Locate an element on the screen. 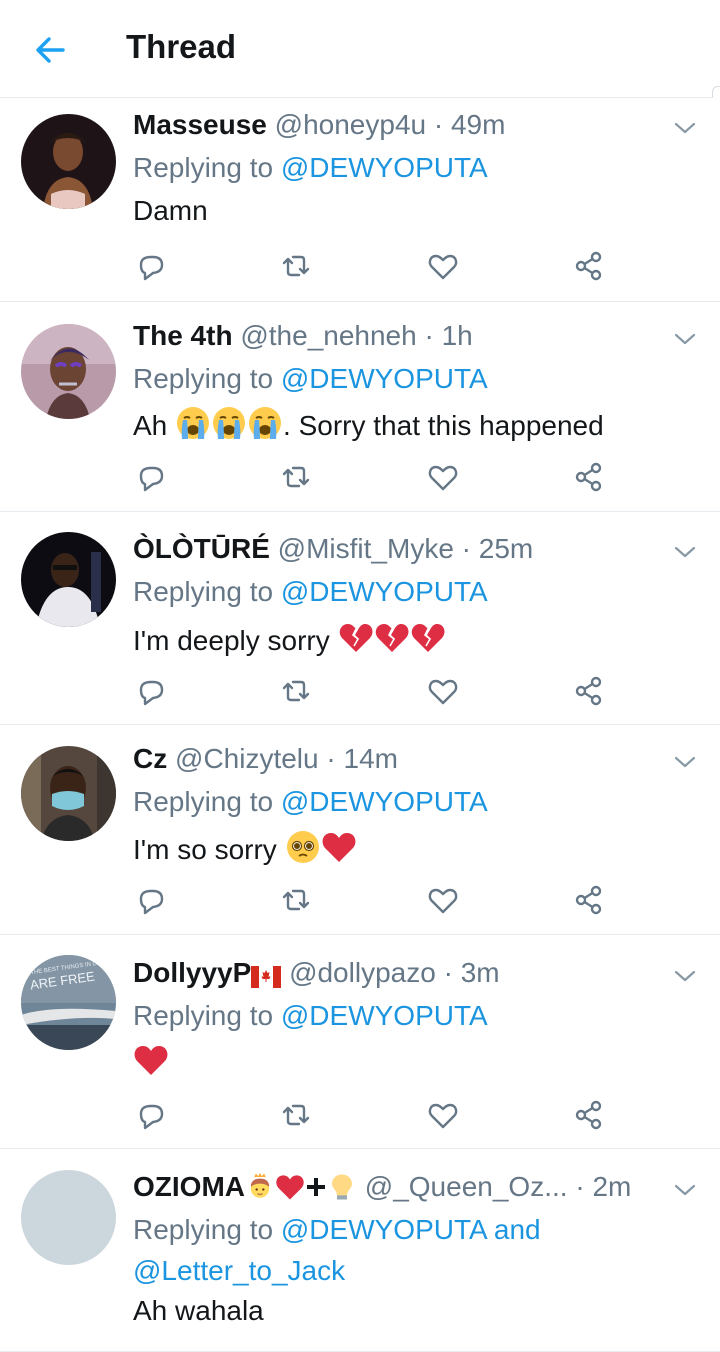  user-handle: @honeyp4u is located at coordinates (350, 124).